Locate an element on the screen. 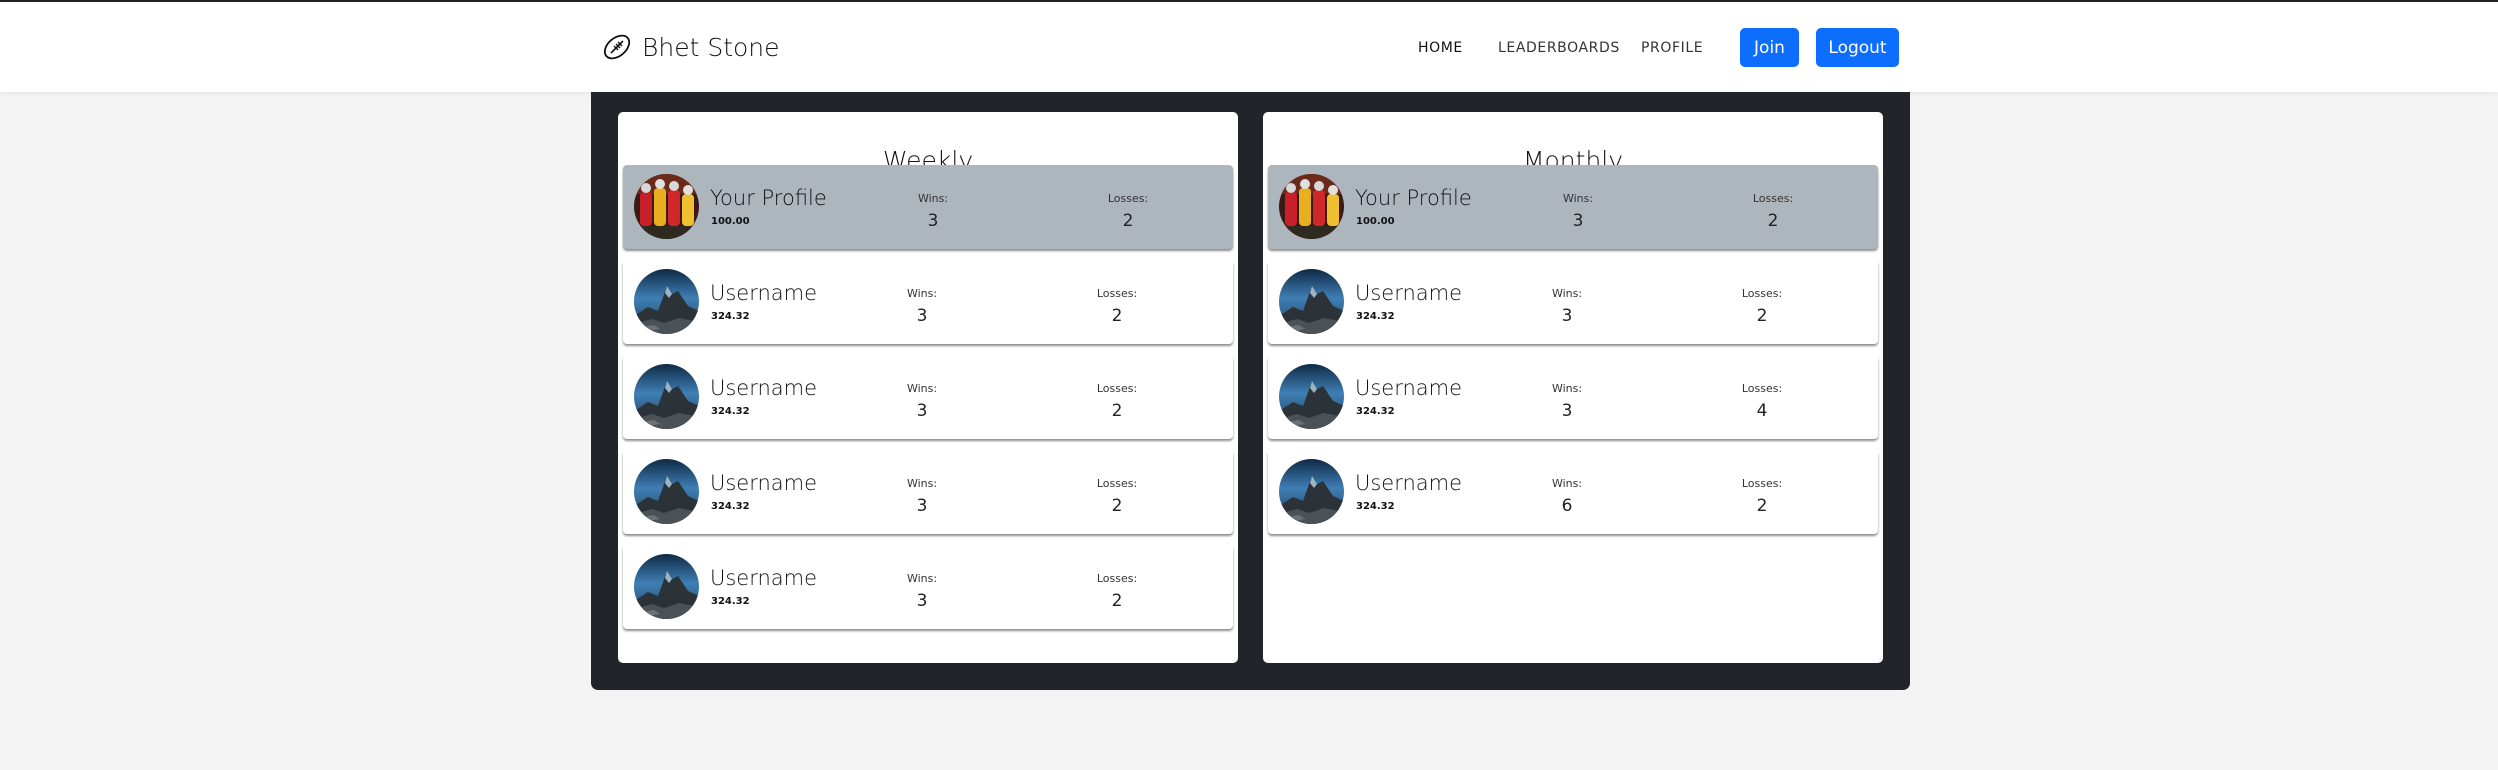 The width and height of the screenshot is (2498, 770). wins-value: 6 is located at coordinates (1567, 506).